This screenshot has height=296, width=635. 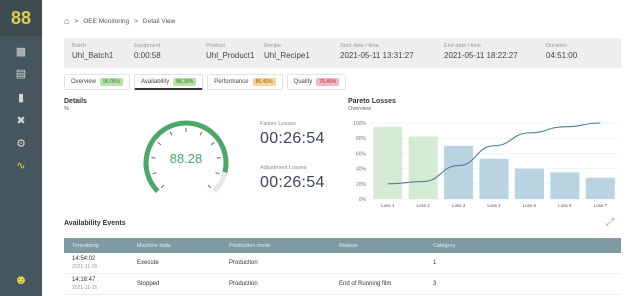 What do you see at coordinates (292, 182) in the screenshot?
I see `adjustment-losses-value: 00:26:54` at bounding box center [292, 182].